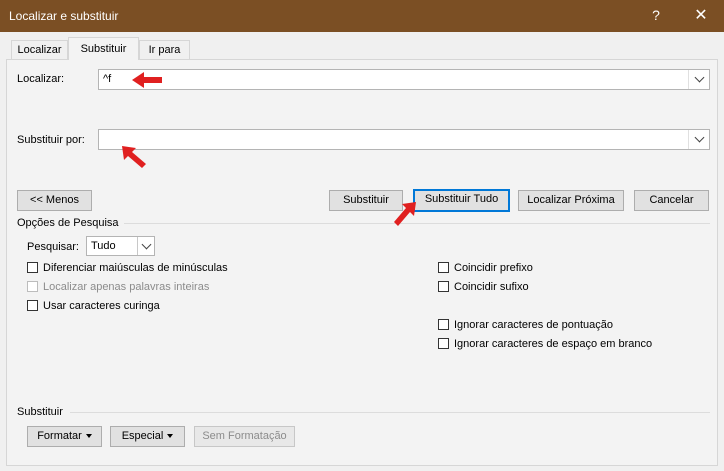 The width and height of the screenshot is (724, 471). Describe the element at coordinates (656, 15) in the screenshot. I see `help-button: ?` at that location.